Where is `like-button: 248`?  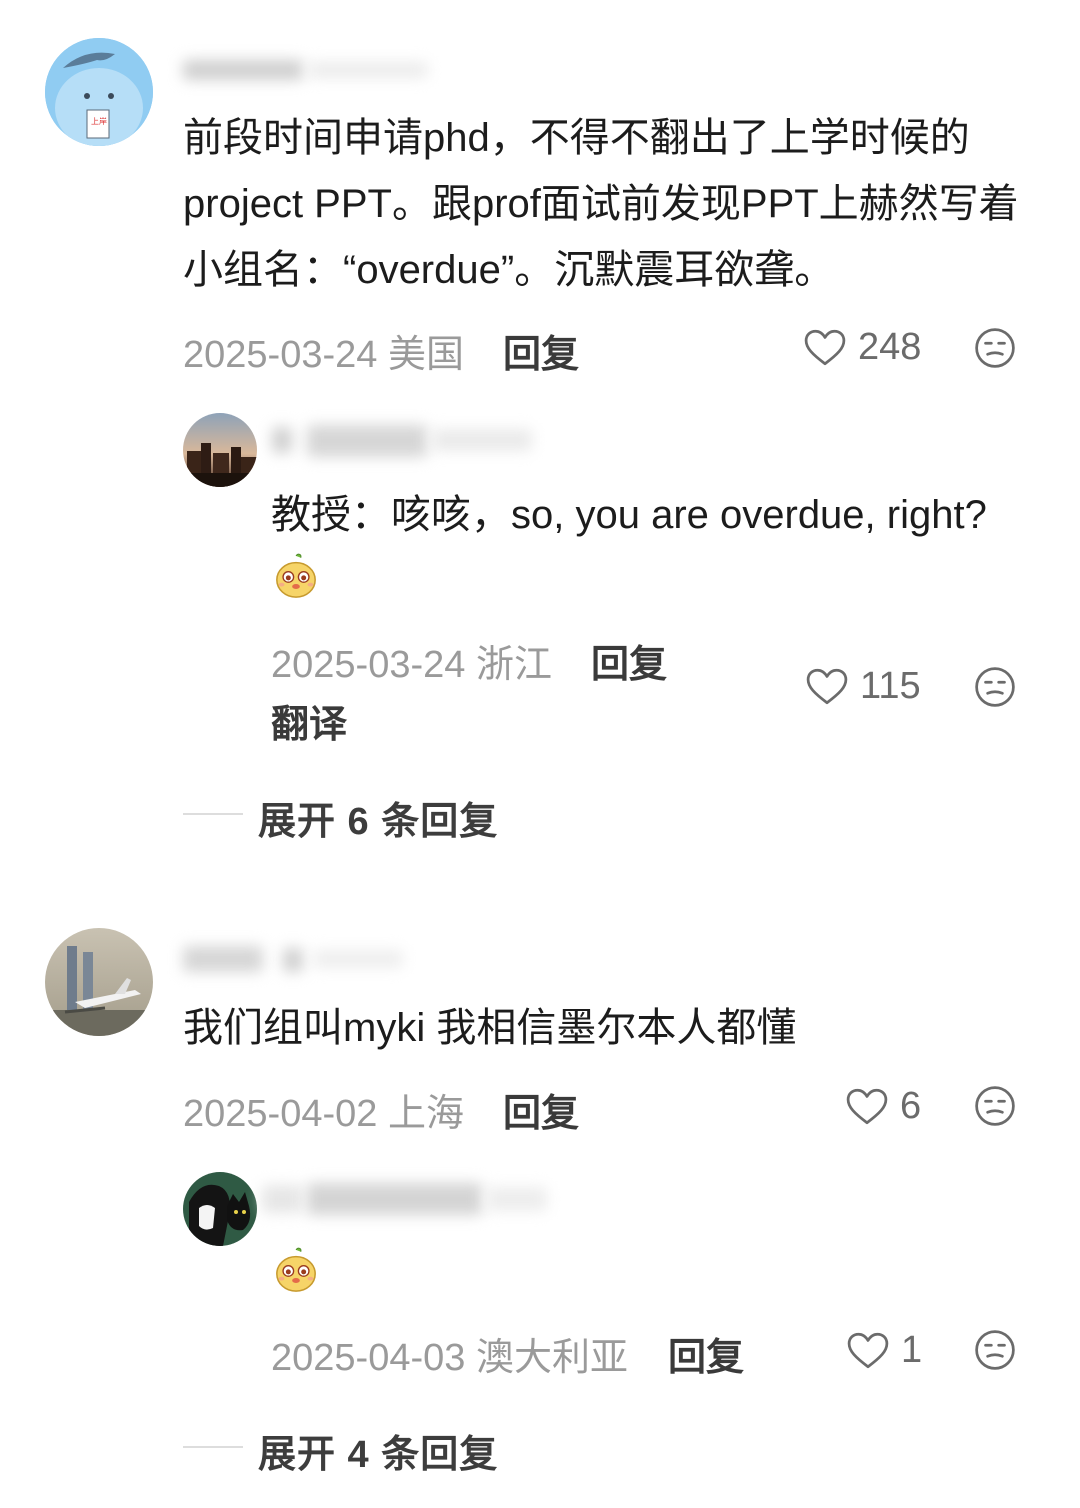
like-button: 248 is located at coordinates (869, 348).